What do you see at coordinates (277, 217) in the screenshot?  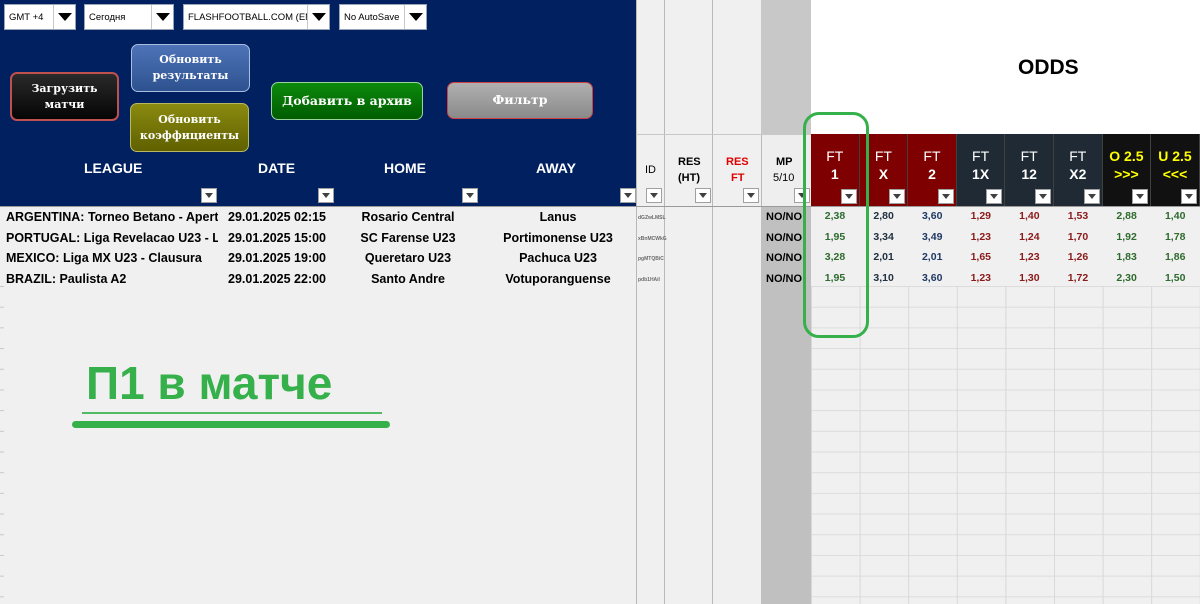 I see `date-cell: 29.01.2025 02:15` at bounding box center [277, 217].